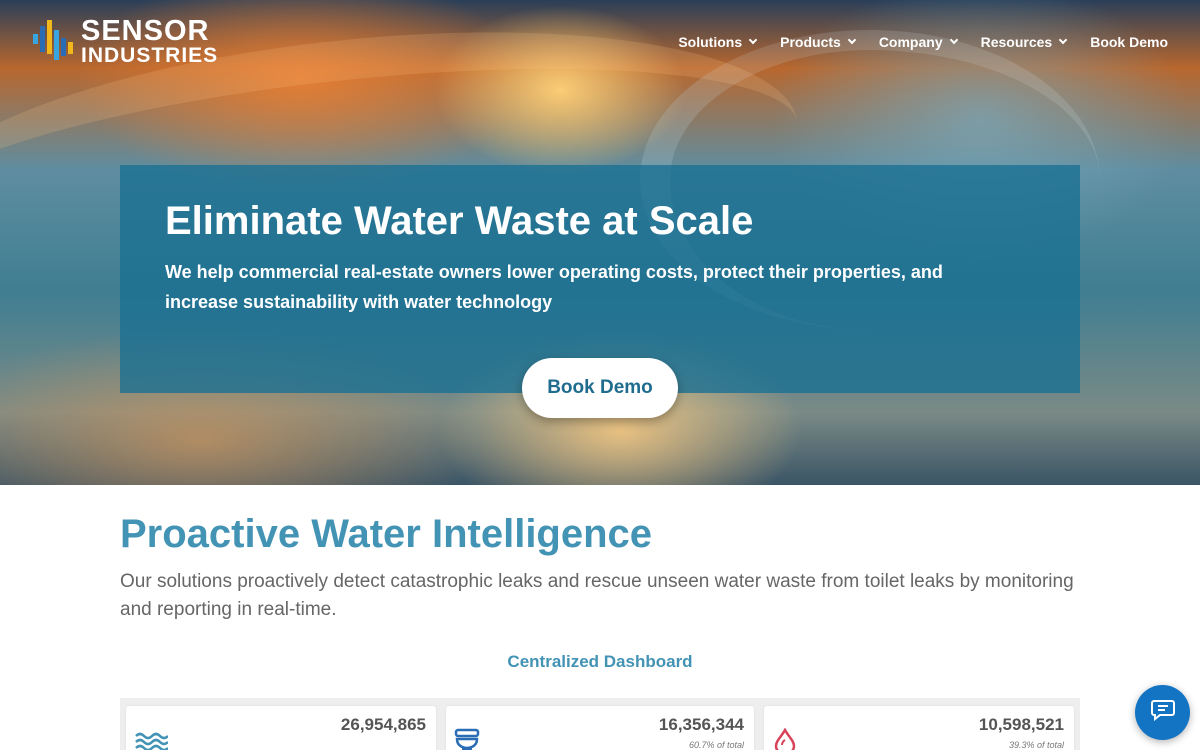 The height and width of the screenshot is (750, 1200). I want to click on stat-card-total: 26,954,865, so click(281, 728).